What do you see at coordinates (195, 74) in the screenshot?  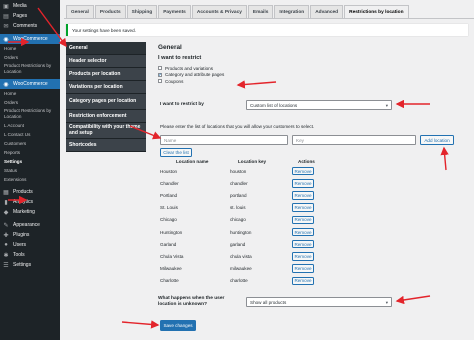 I see `restrict-option-label: Category and attribute pages` at bounding box center [195, 74].